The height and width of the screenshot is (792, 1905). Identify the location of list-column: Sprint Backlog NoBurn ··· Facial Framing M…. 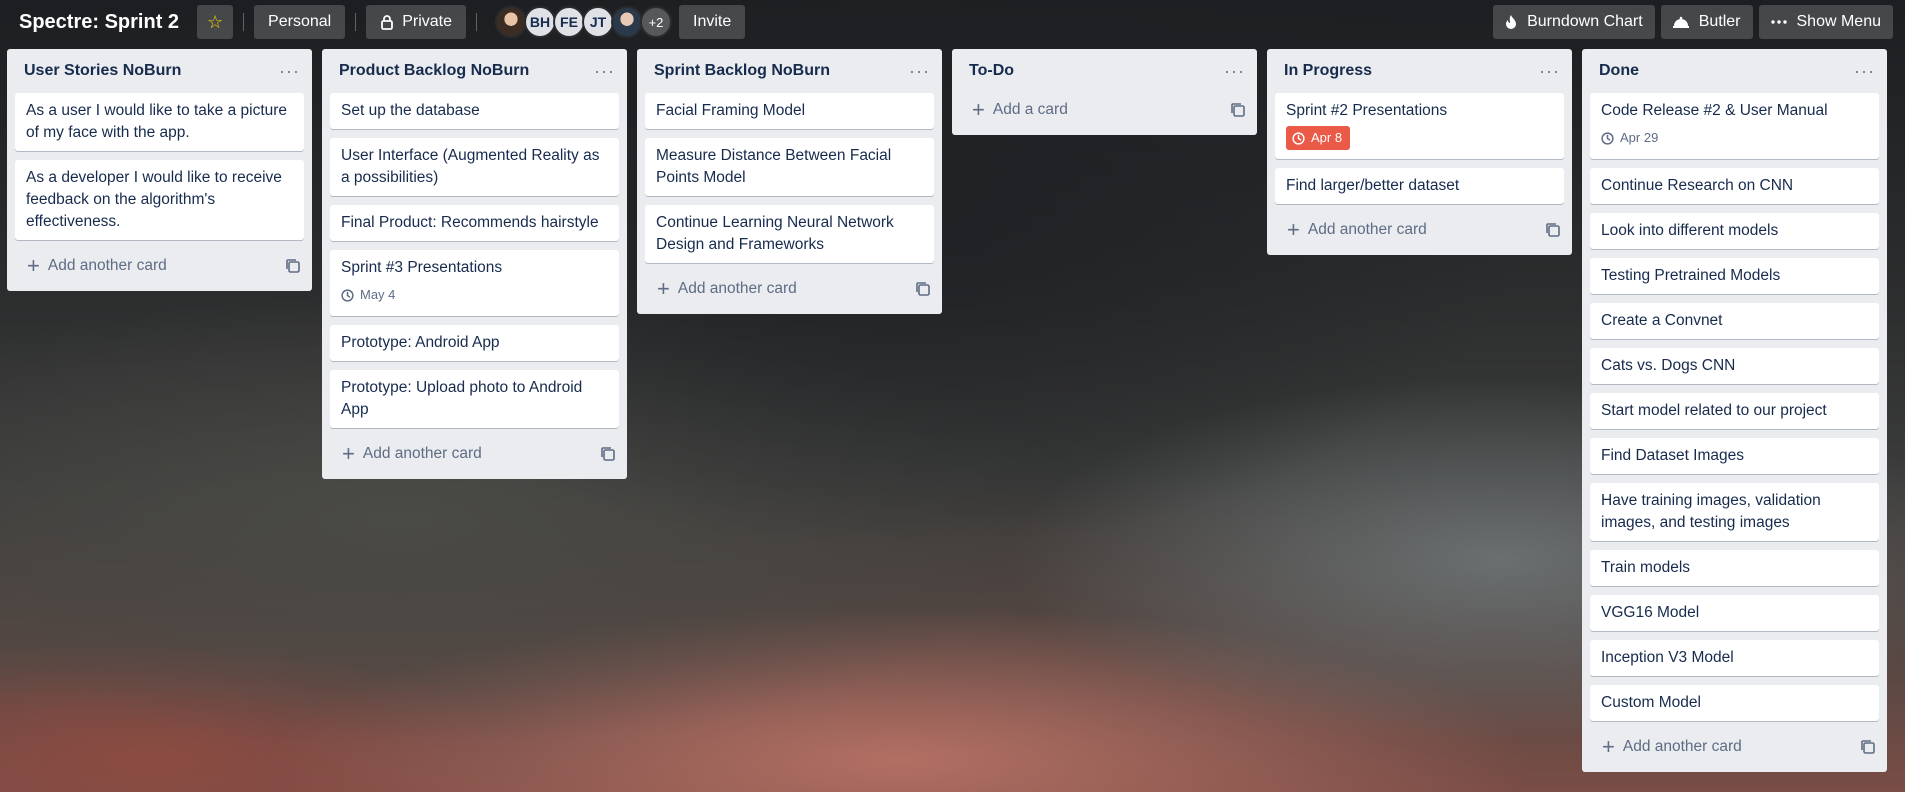
(789, 181).